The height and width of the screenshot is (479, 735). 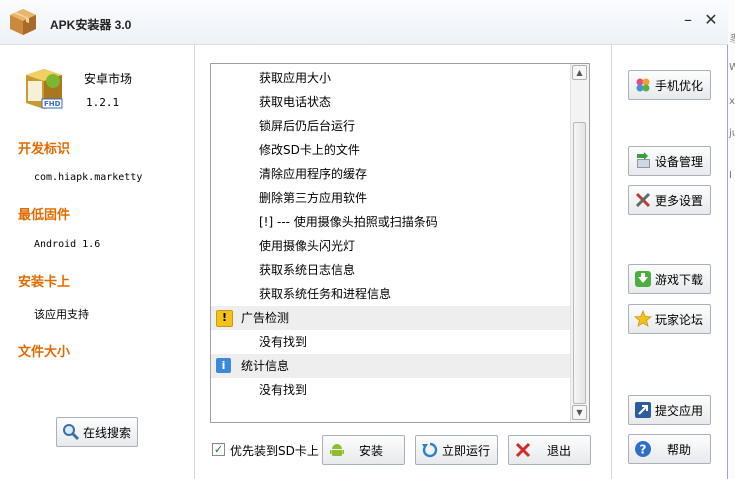 I want to click on firmware-title: 最低固件, so click(x=44, y=215).